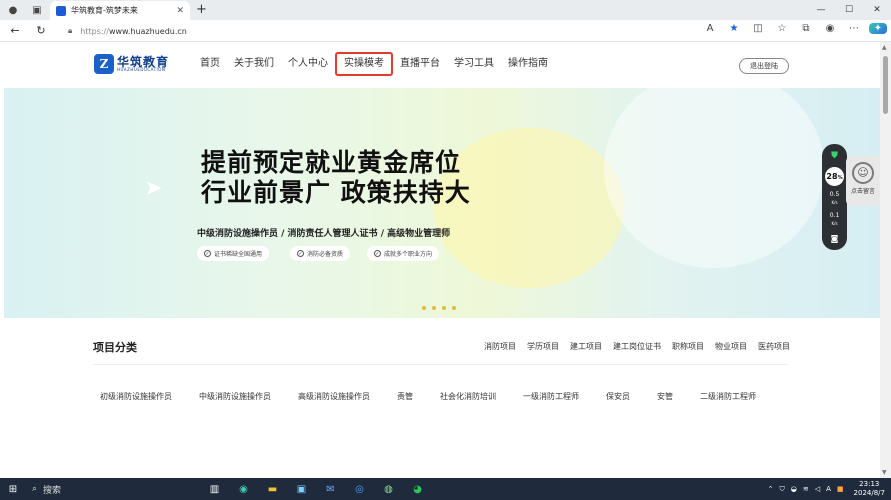  I want to click on clock: 23:13 2024/8/7, so click(869, 489).